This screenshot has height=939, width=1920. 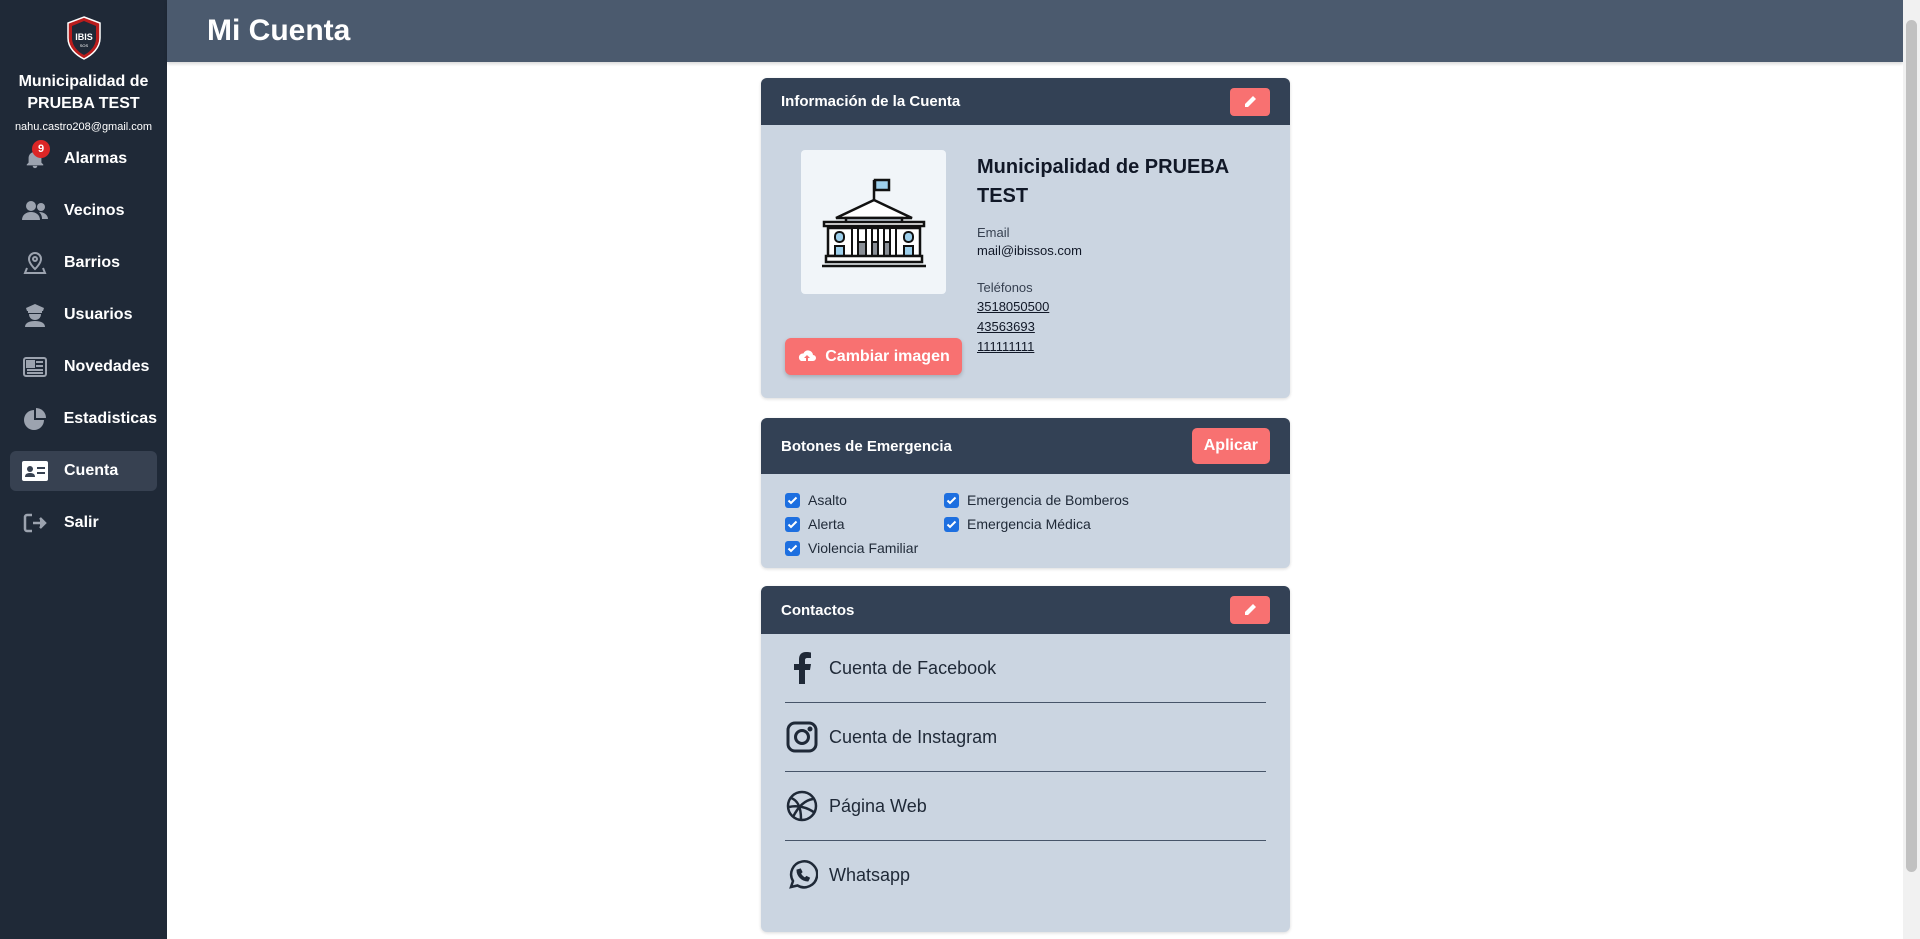 What do you see at coordinates (35, 263) in the screenshot?
I see `map-pin-icon` at bounding box center [35, 263].